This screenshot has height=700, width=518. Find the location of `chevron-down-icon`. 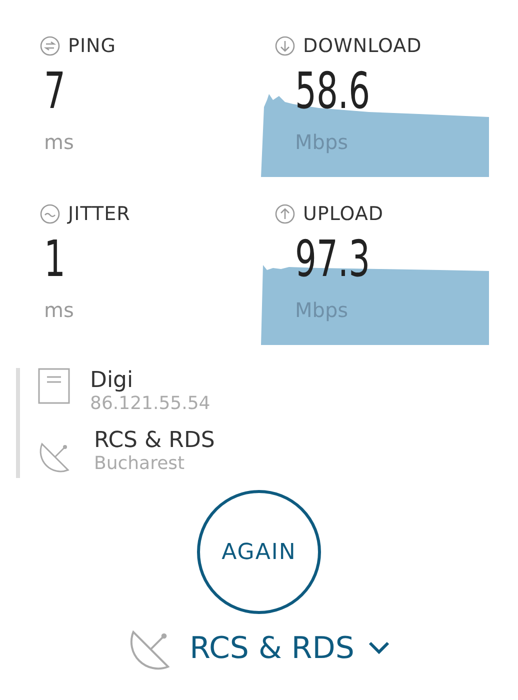

chevron-down-icon is located at coordinates (379, 648).